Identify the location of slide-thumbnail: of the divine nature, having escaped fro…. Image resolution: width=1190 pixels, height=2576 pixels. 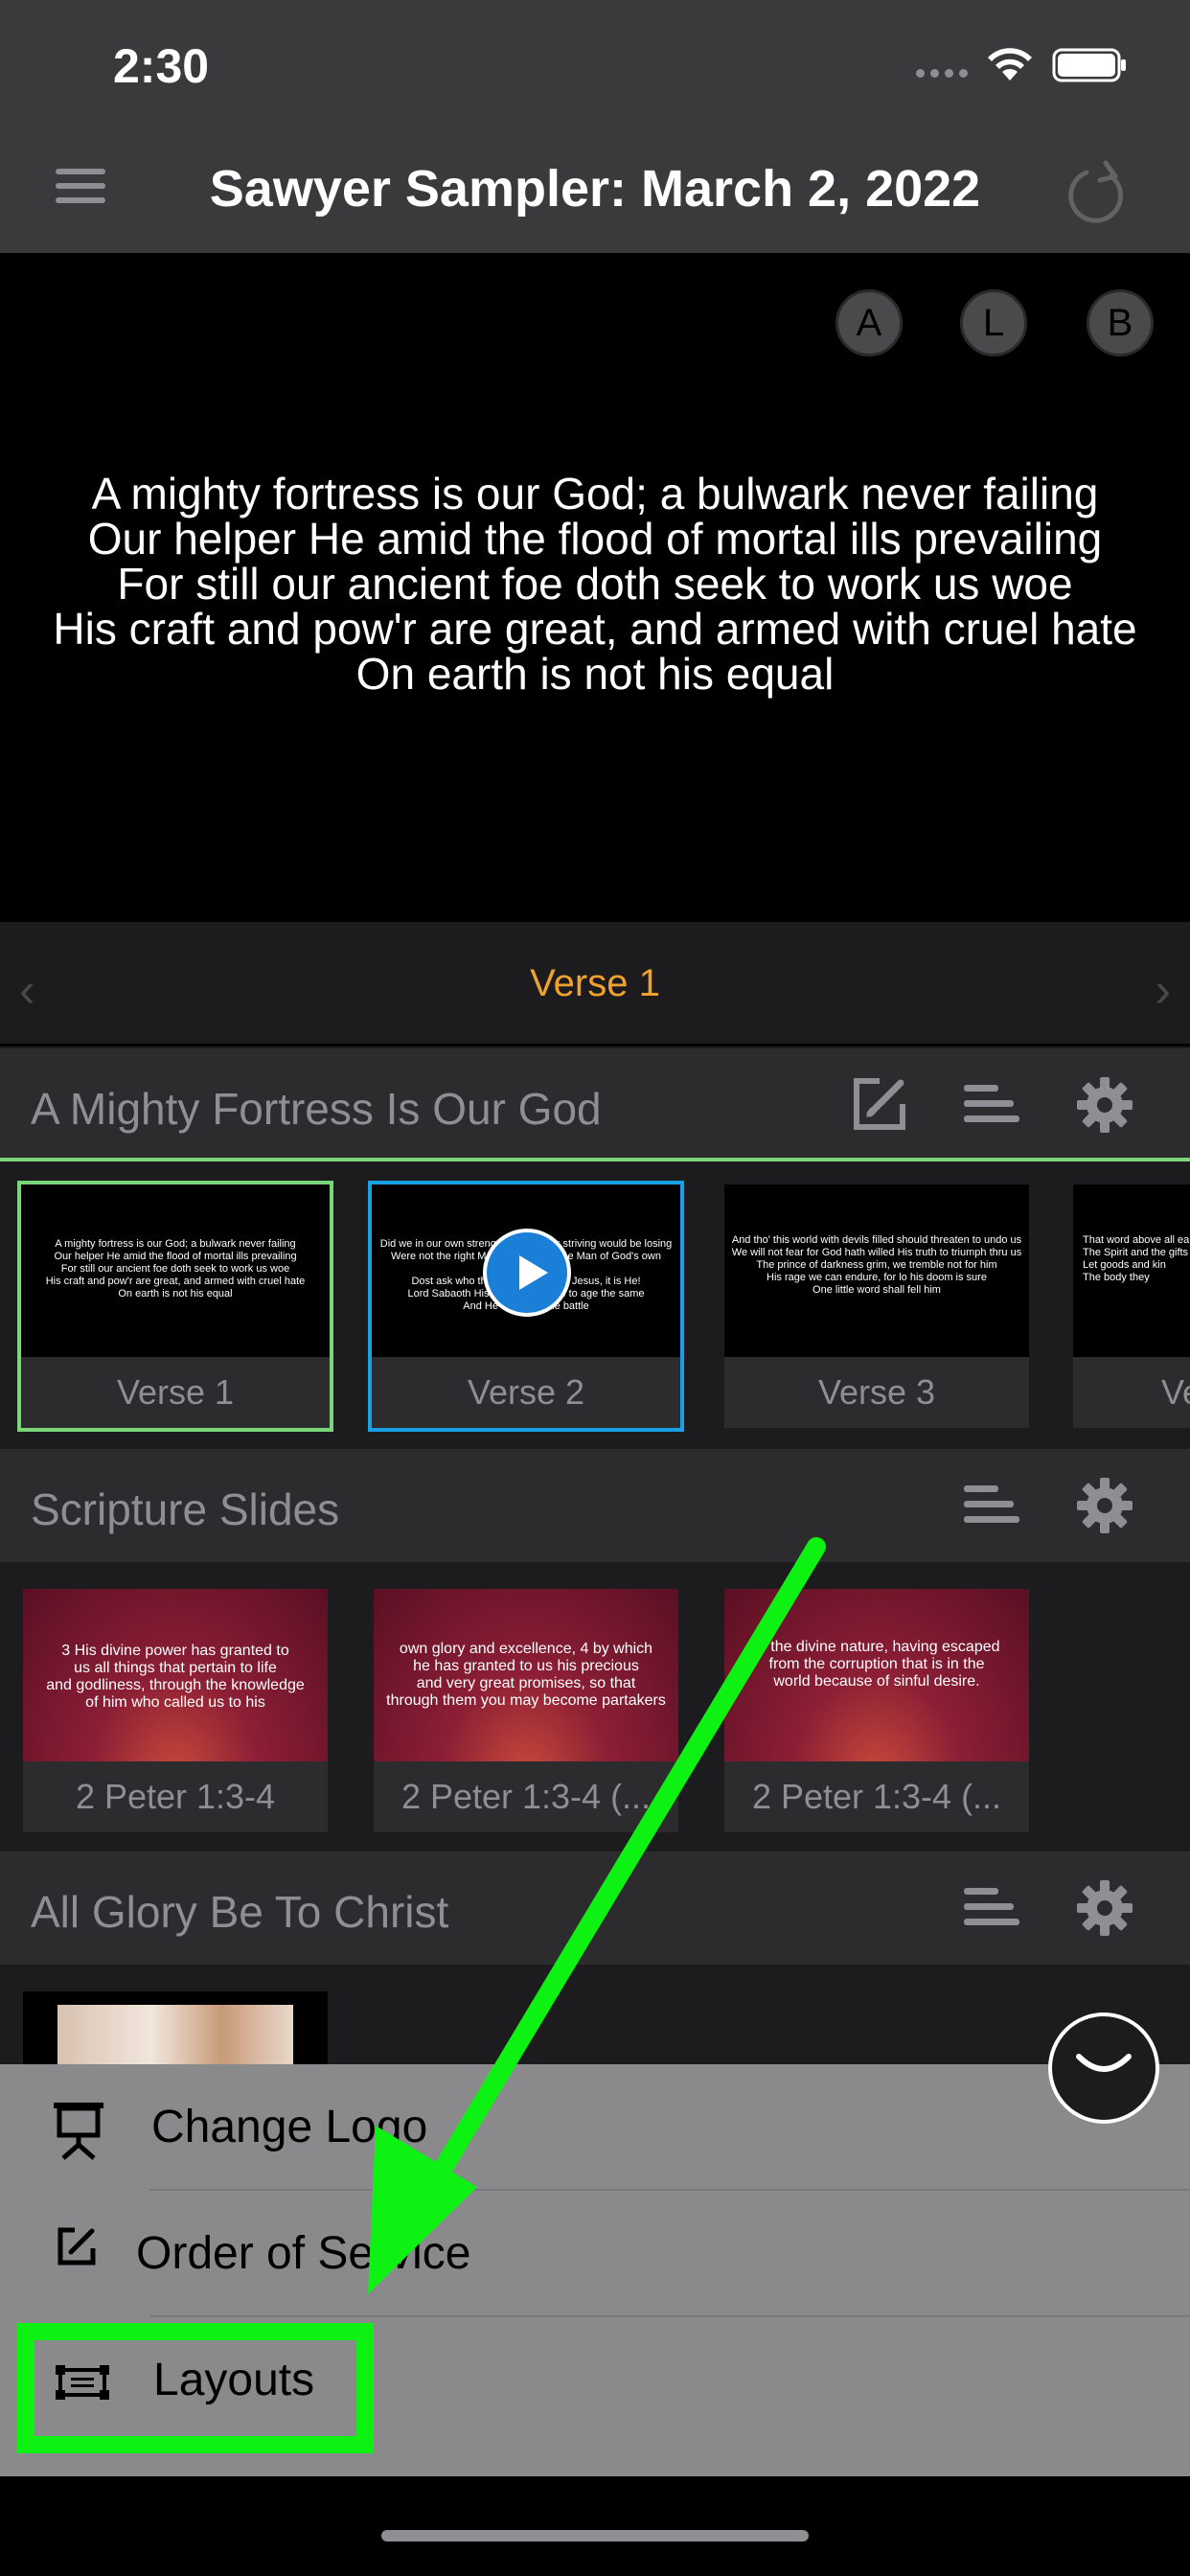
(876, 1710).